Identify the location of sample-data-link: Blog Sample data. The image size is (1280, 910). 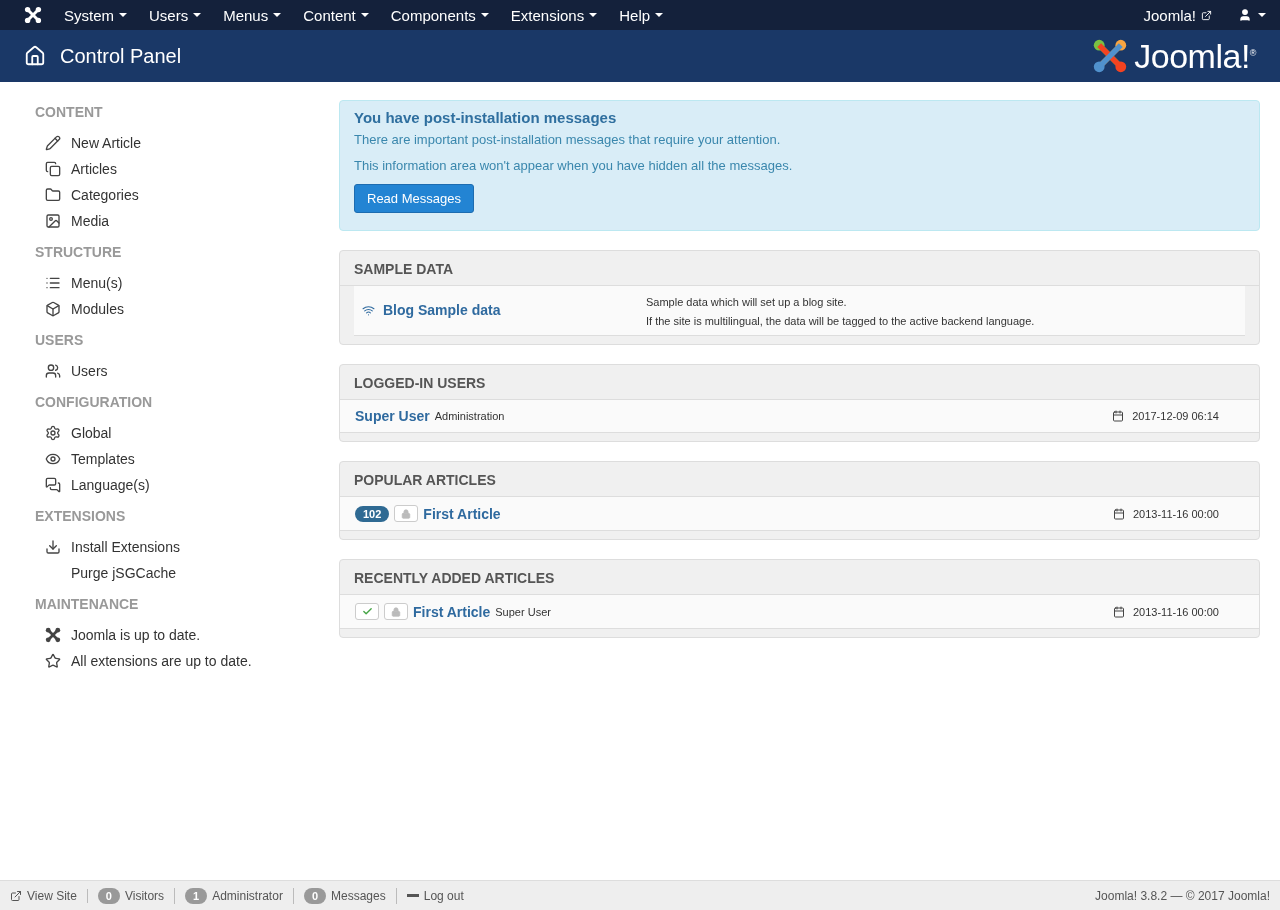
(504, 310).